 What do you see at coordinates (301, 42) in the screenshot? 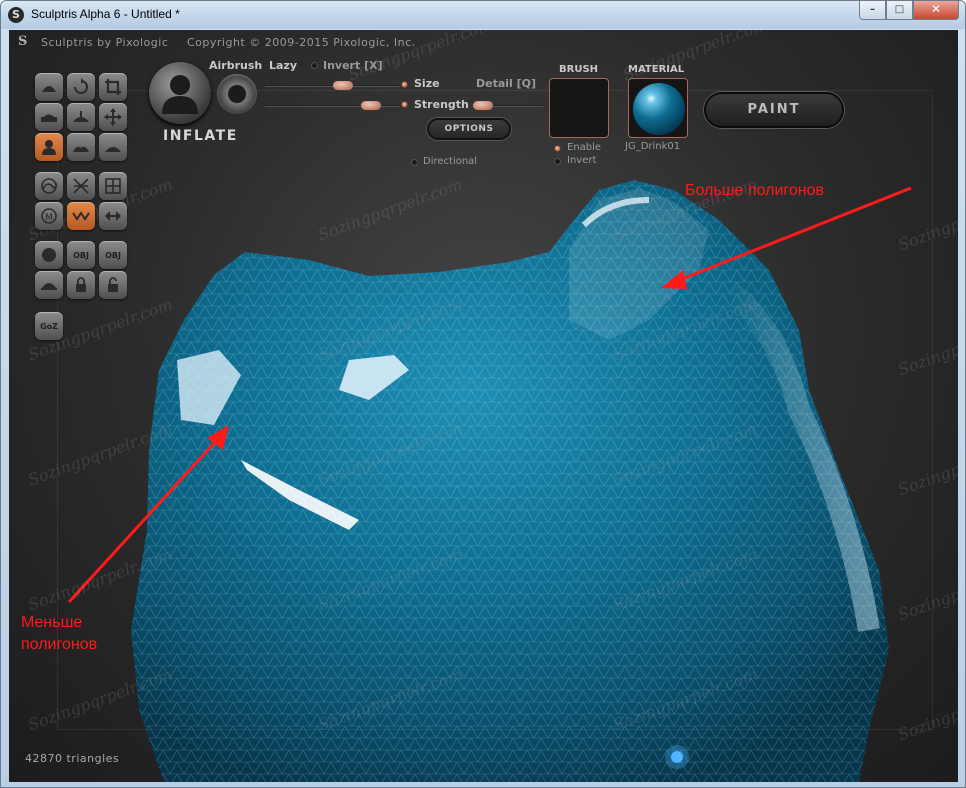
I see `copyright-text: Copyright © 2009-2015 Pixologic, Inc.` at bounding box center [301, 42].